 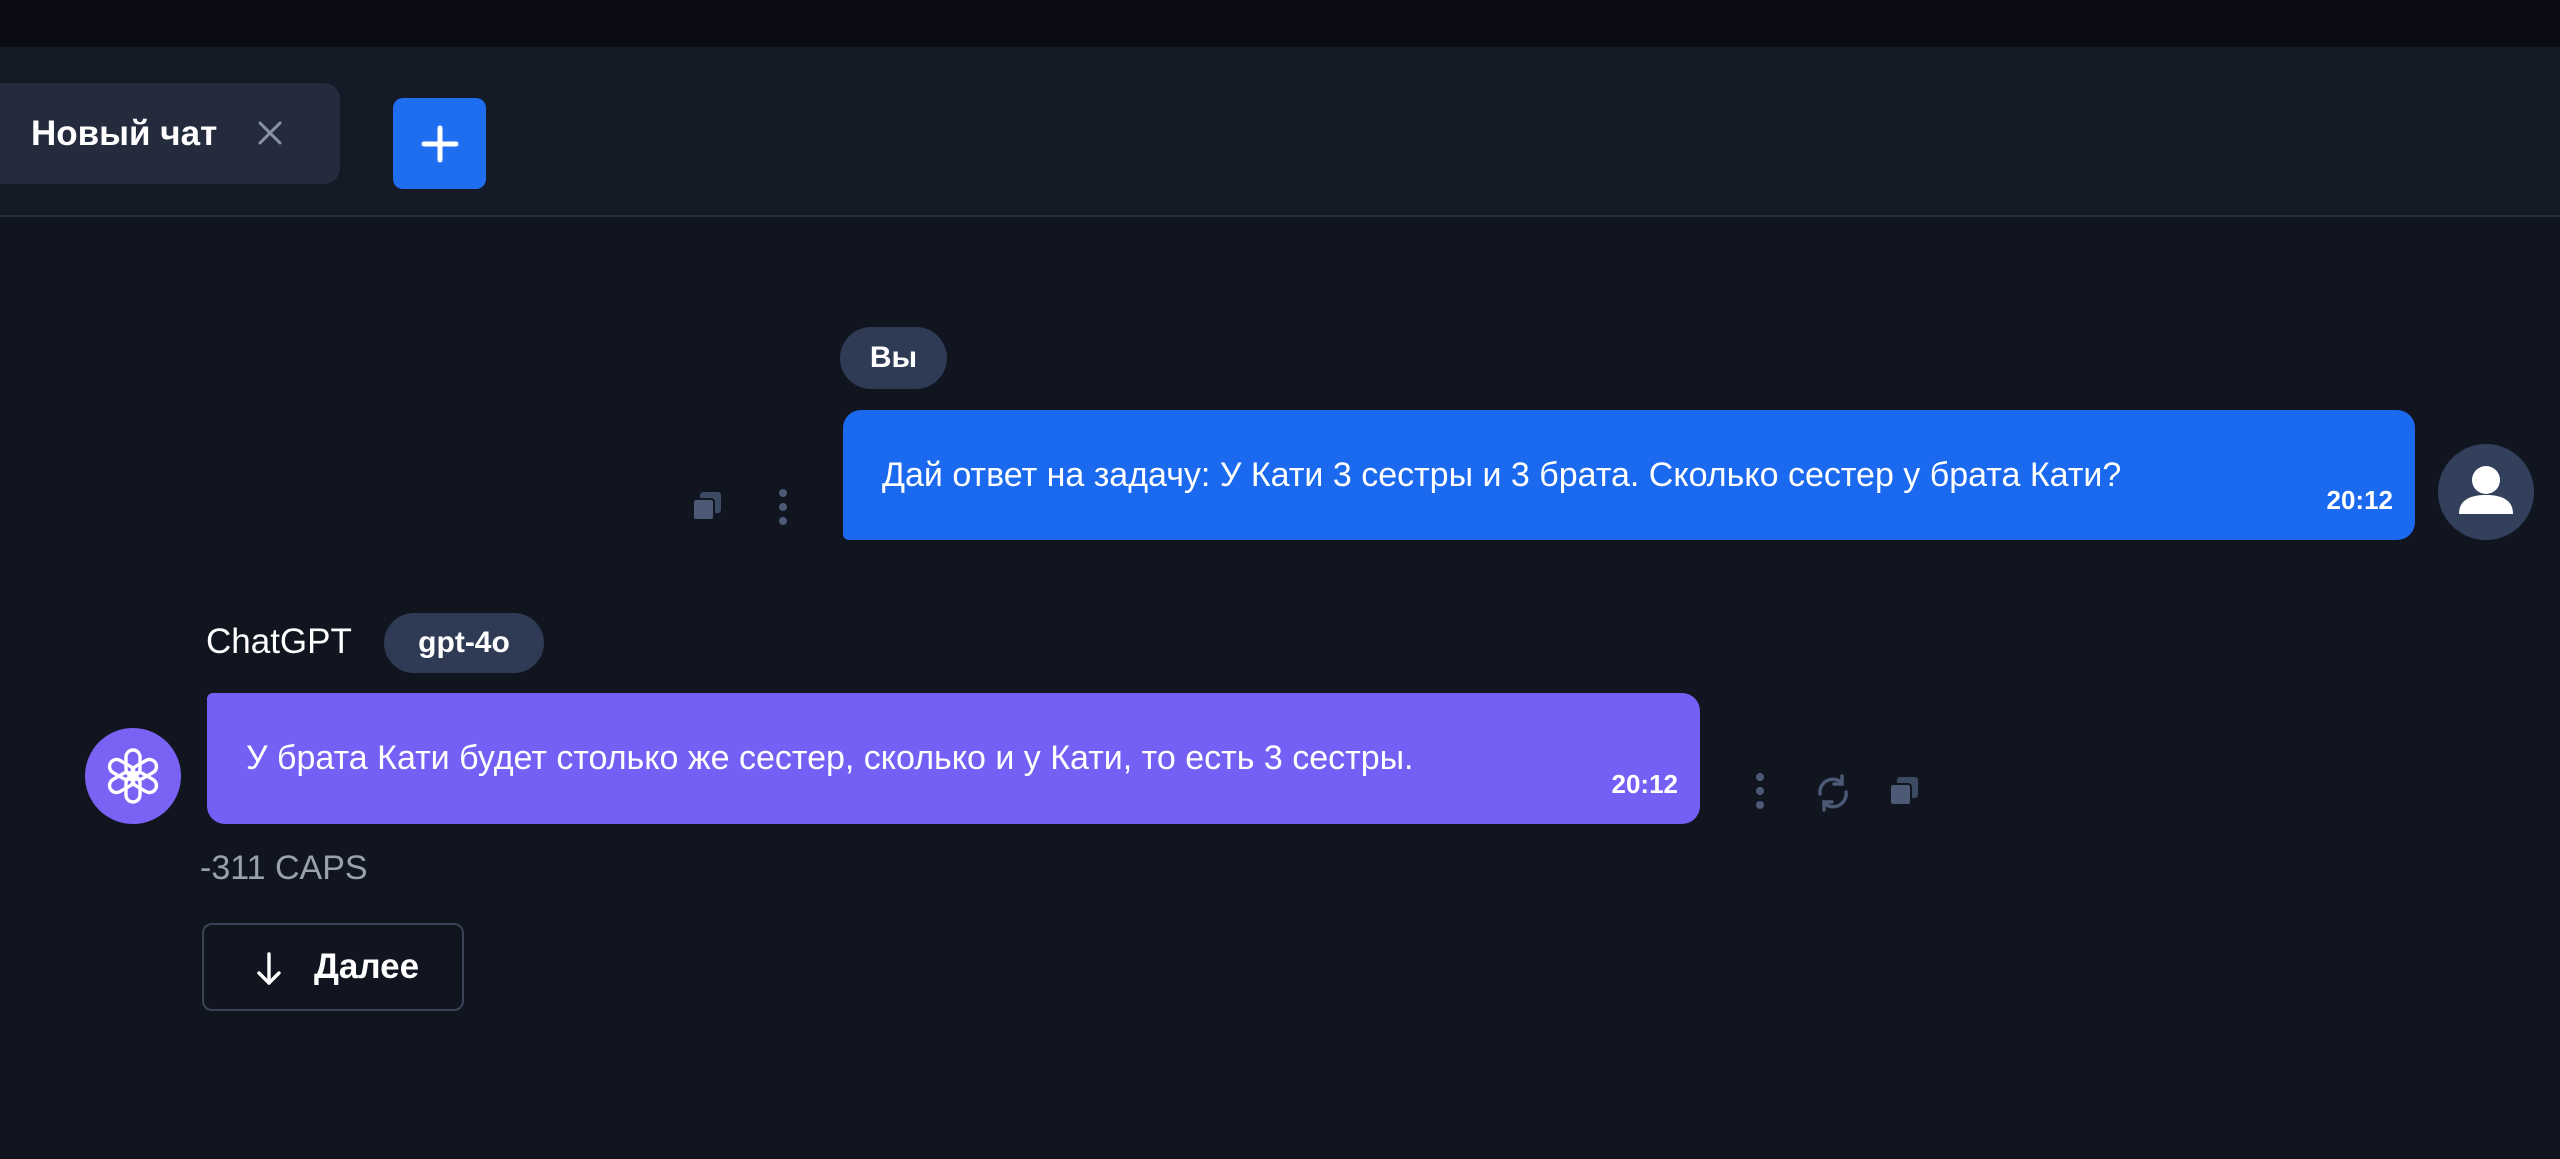 I want to click on cost-caps: -311 CAPS, so click(x=284, y=868).